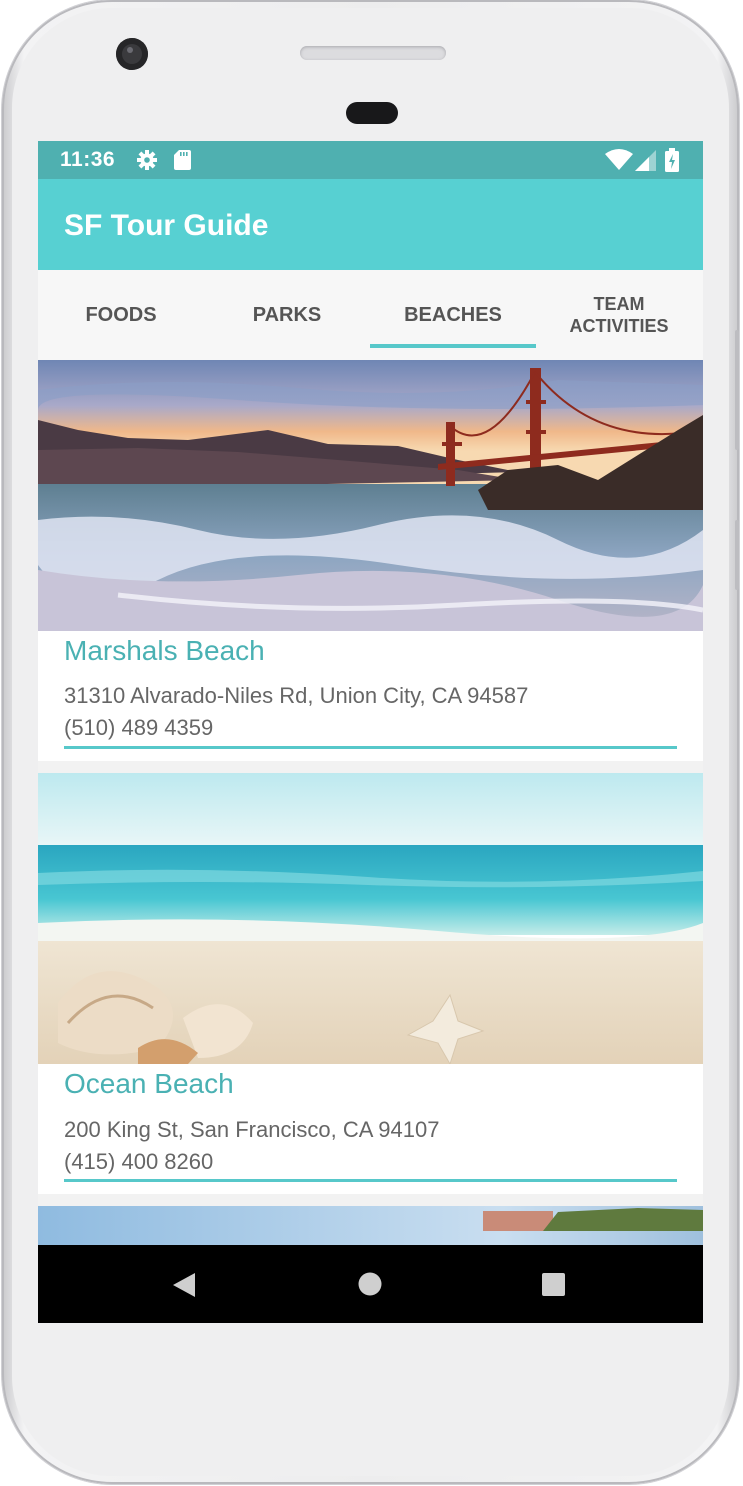 This screenshot has width=743, height=1486. I want to click on beach-address: 200 King St, San Francisco, CA 94107, so click(252, 1129).